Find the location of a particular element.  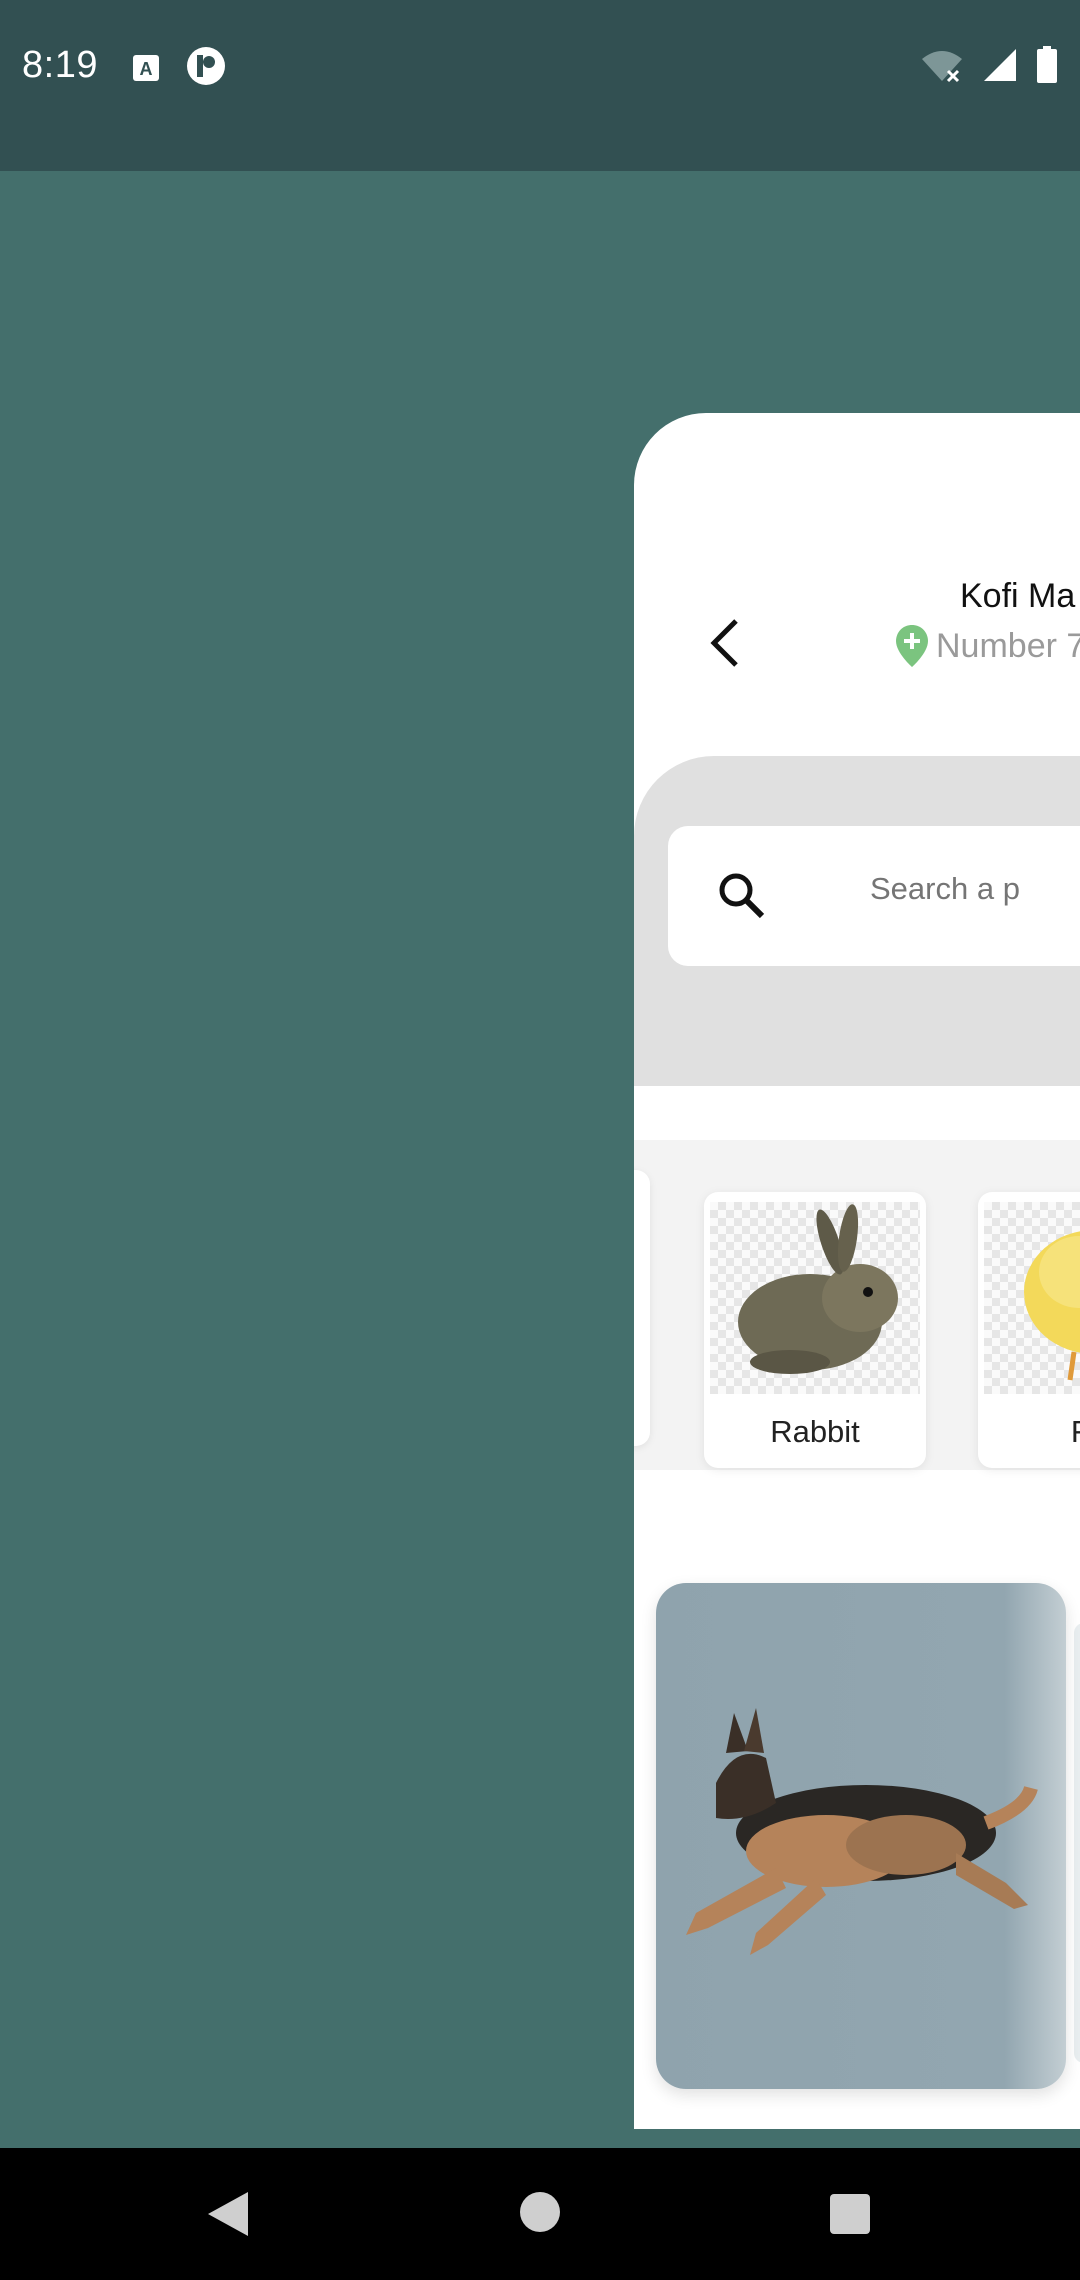

location-pin-icon is located at coordinates (912, 646).